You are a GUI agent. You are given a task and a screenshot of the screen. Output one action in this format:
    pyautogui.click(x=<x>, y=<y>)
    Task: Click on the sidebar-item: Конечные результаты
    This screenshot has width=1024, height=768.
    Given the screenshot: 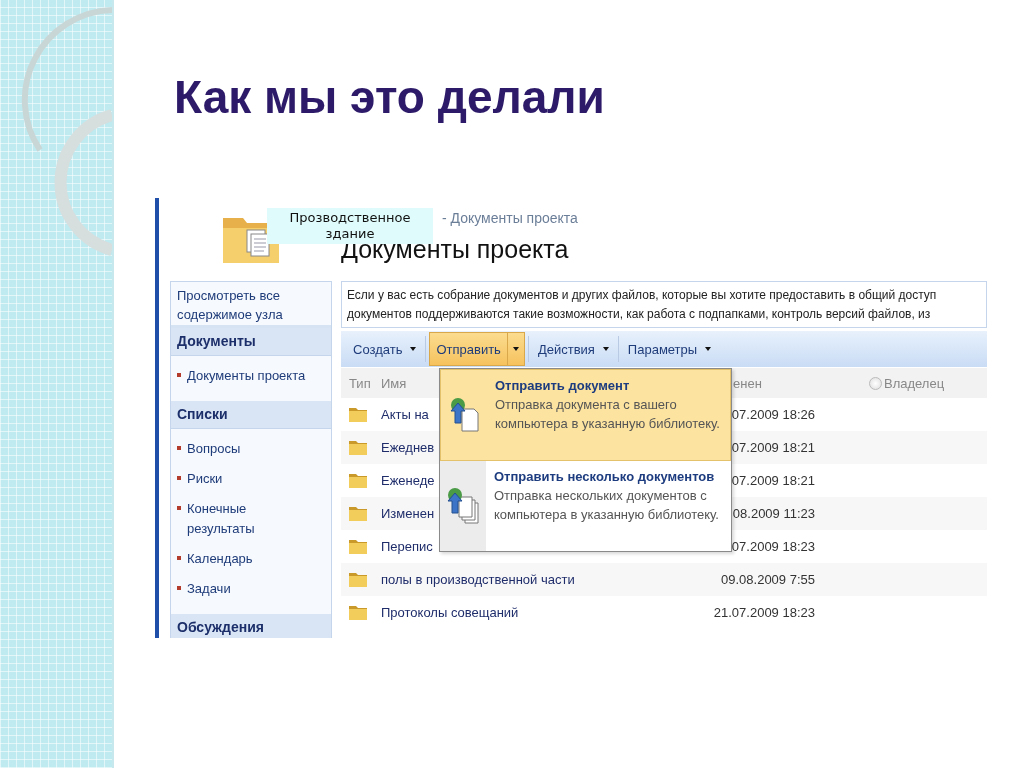 What is the action you would take?
    pyautogui.click(x=249, y=519)
    